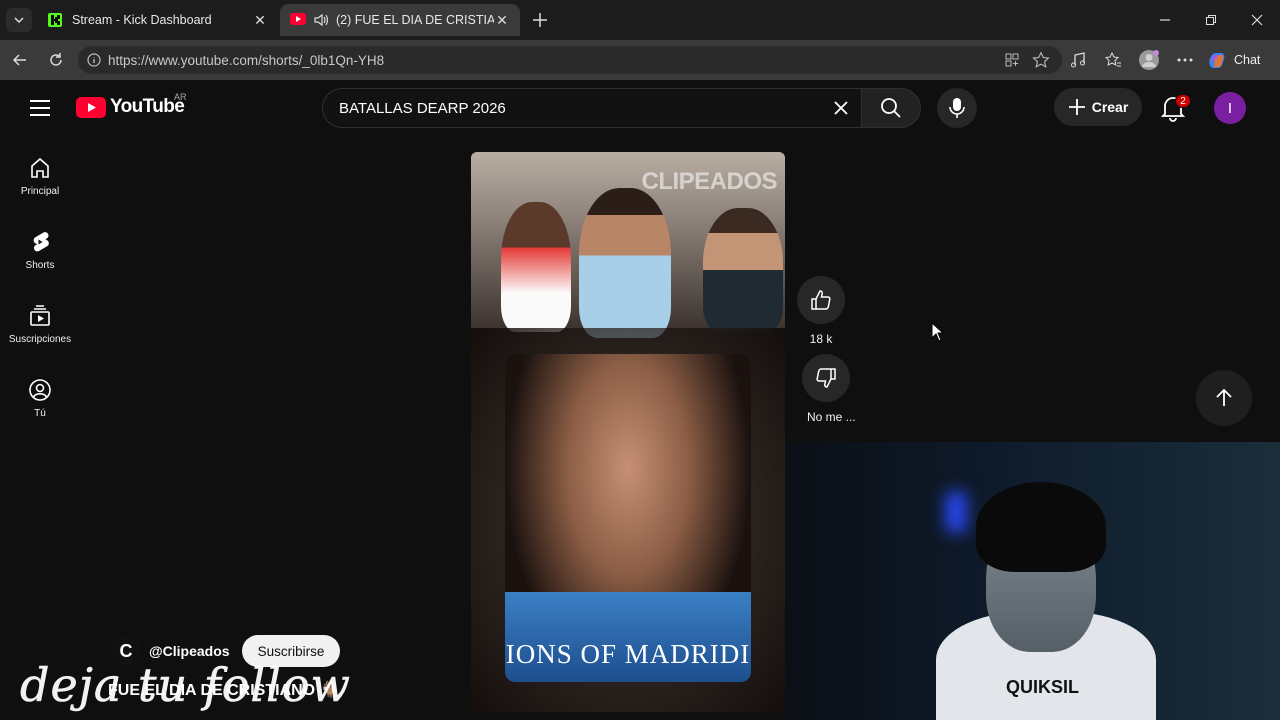 This screenshot has width=1280, height=720. I want to click on search-button, so click(891, 108).